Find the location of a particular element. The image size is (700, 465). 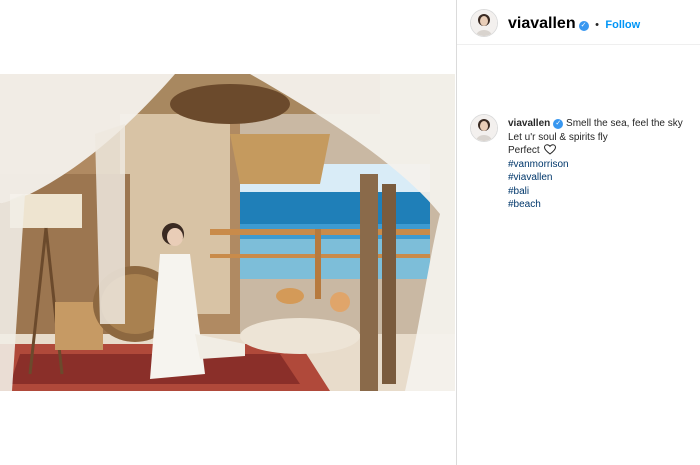

post-header: viavallen✓ • Follow · is located at coordinates (578, 22).